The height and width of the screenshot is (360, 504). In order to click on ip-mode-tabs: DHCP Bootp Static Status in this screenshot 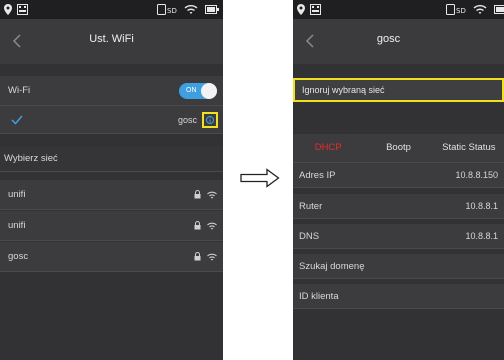, I will do `click(398, 148)`.